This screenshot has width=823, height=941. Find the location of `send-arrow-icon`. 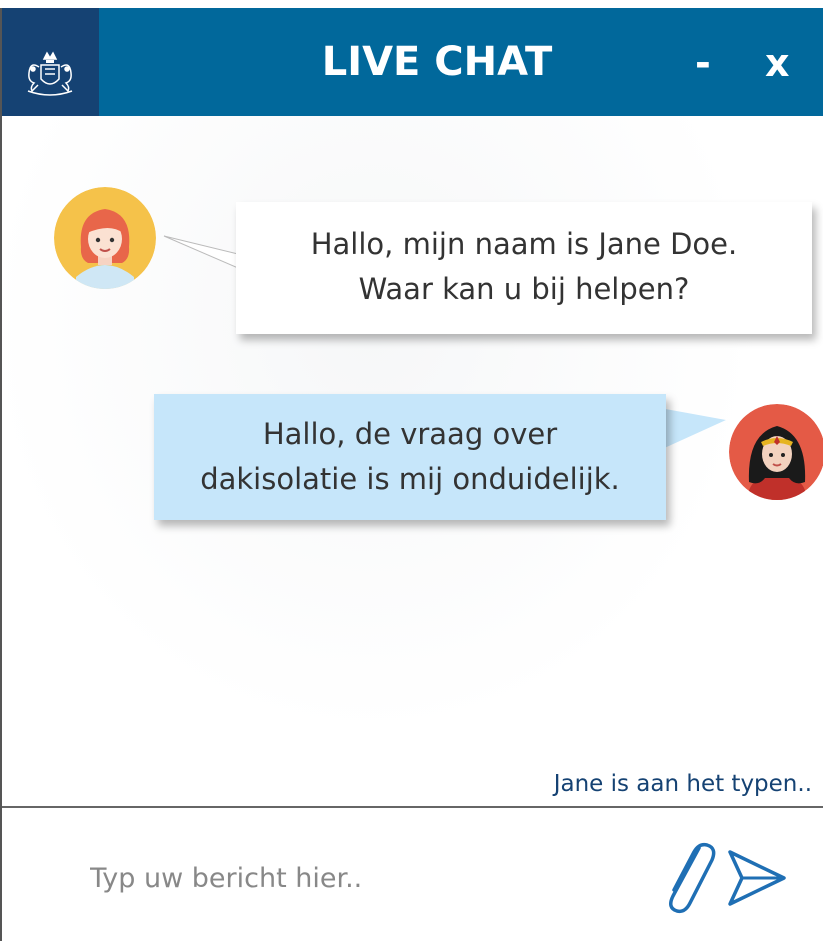

send-arrow-icon is located at coordinates (757, 878).